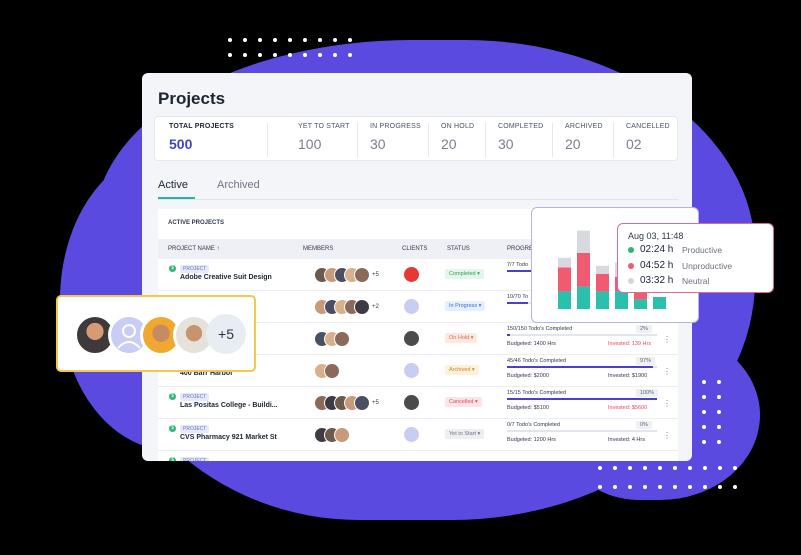 This screenshot has width=801, height=555. I want to click on status-dropdown: On Hold ▾, so click(461, 338).